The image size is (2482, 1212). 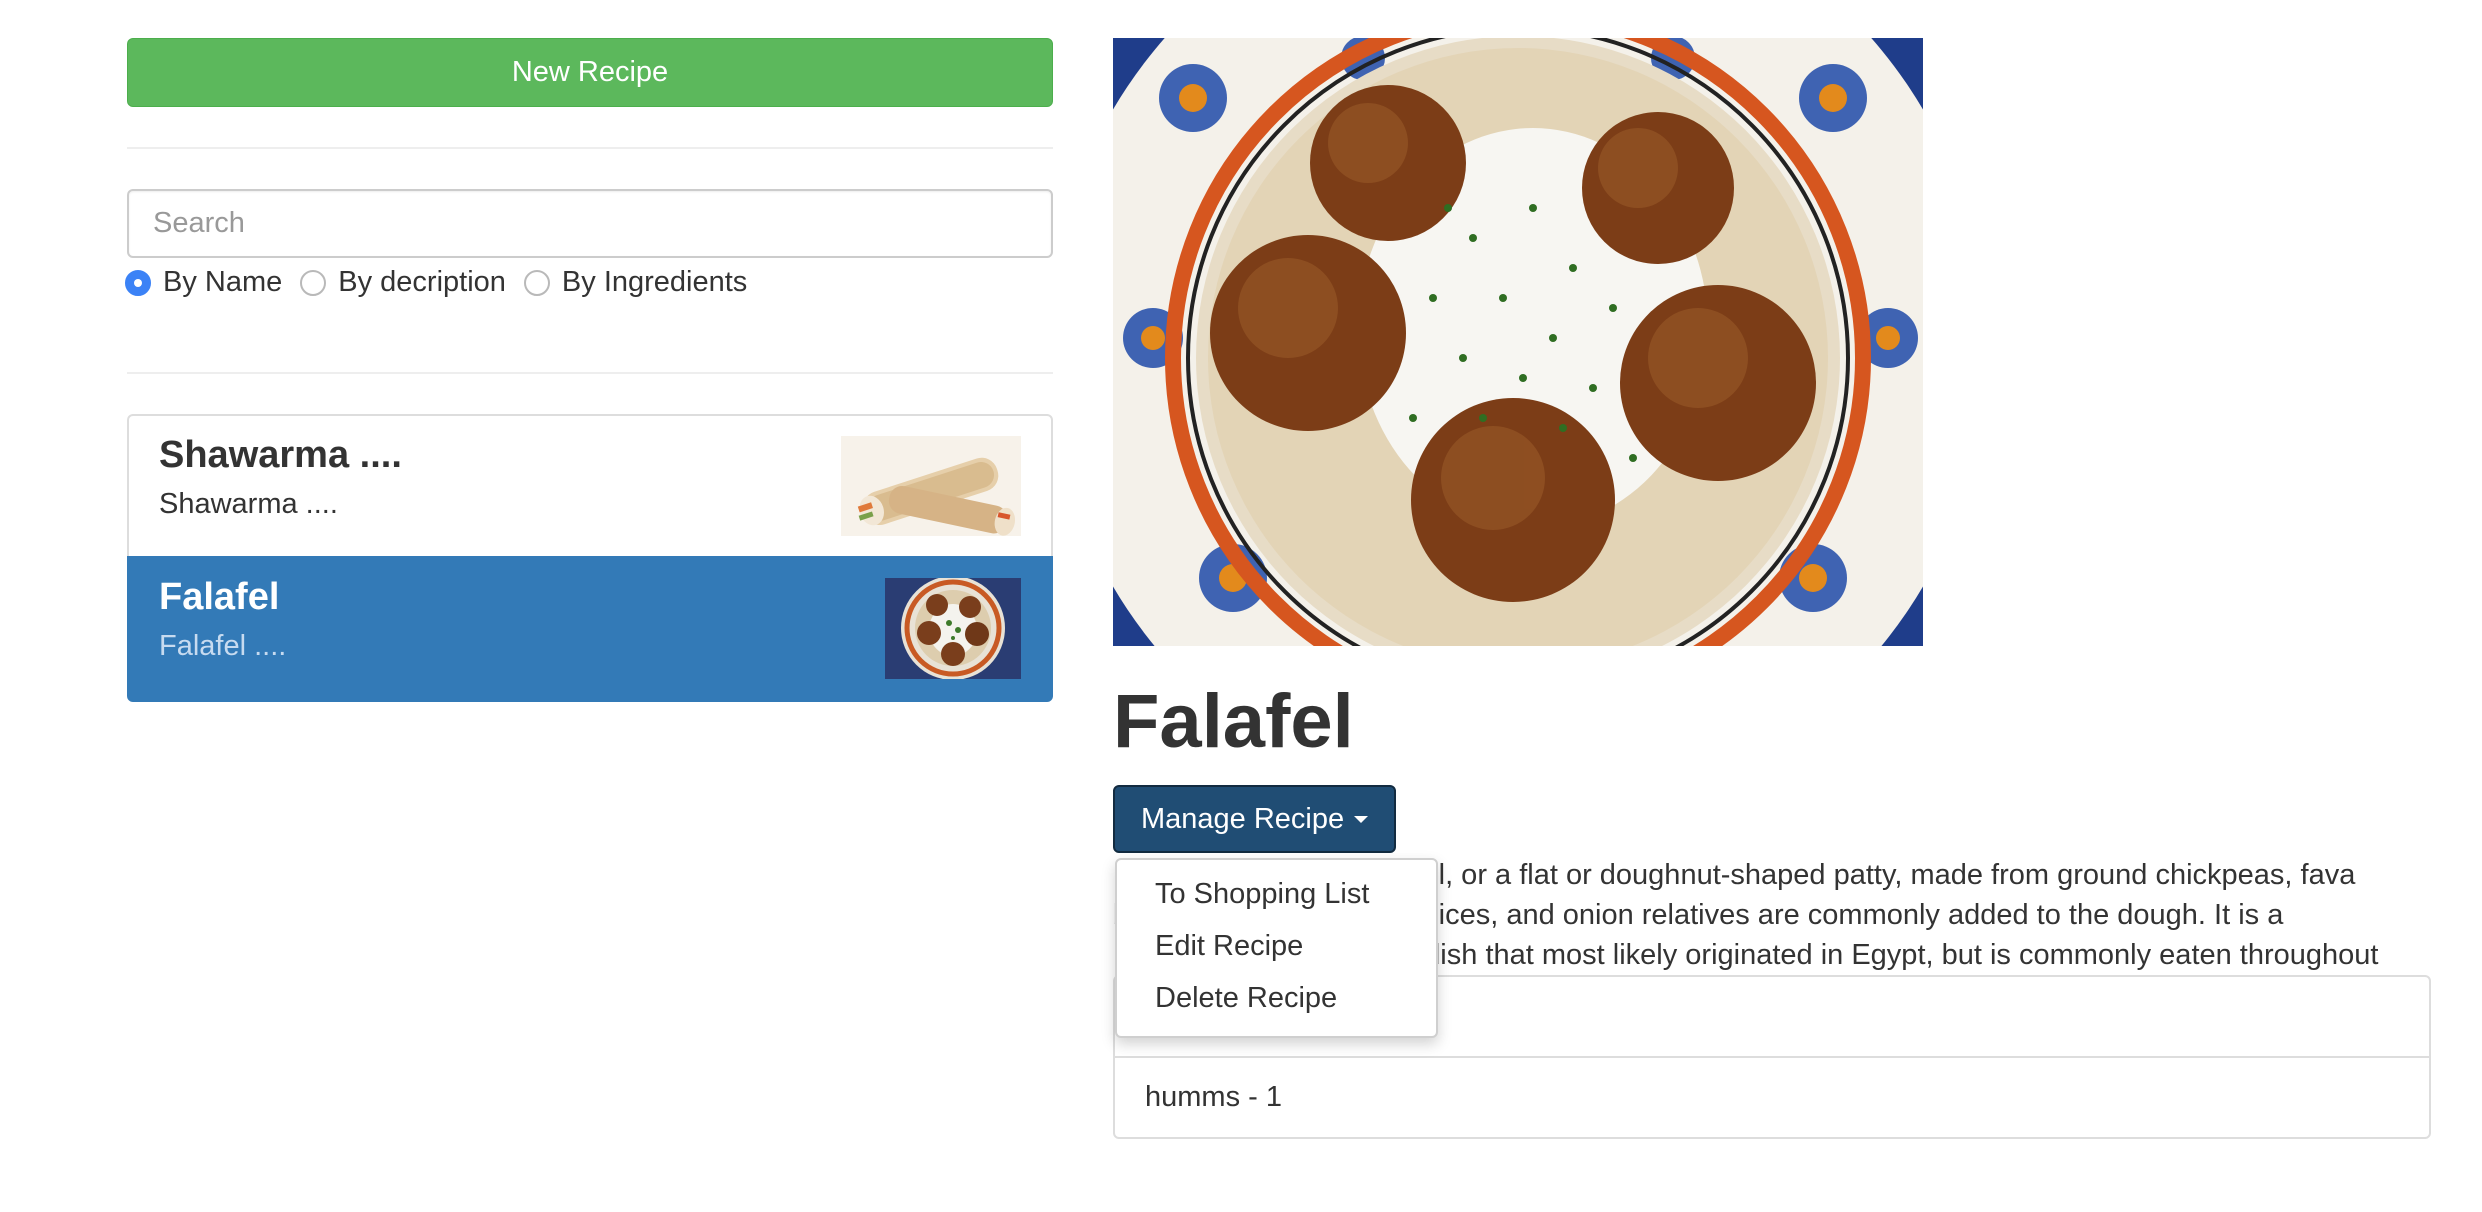 I want to click on filter-by-ingredients: By Ingredients, so click(x=635, y=282).